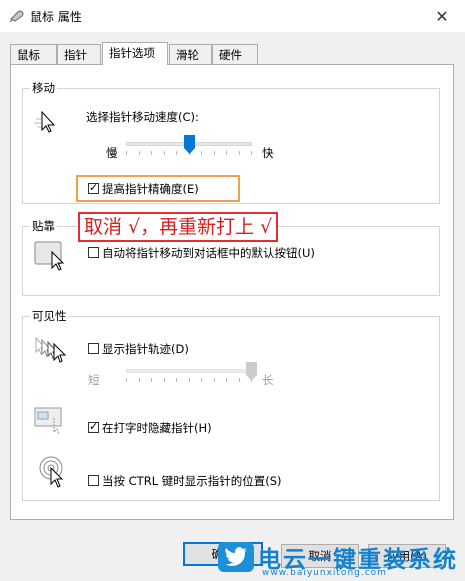  I want to click on pointer-speed-icon, so click(45, 121).